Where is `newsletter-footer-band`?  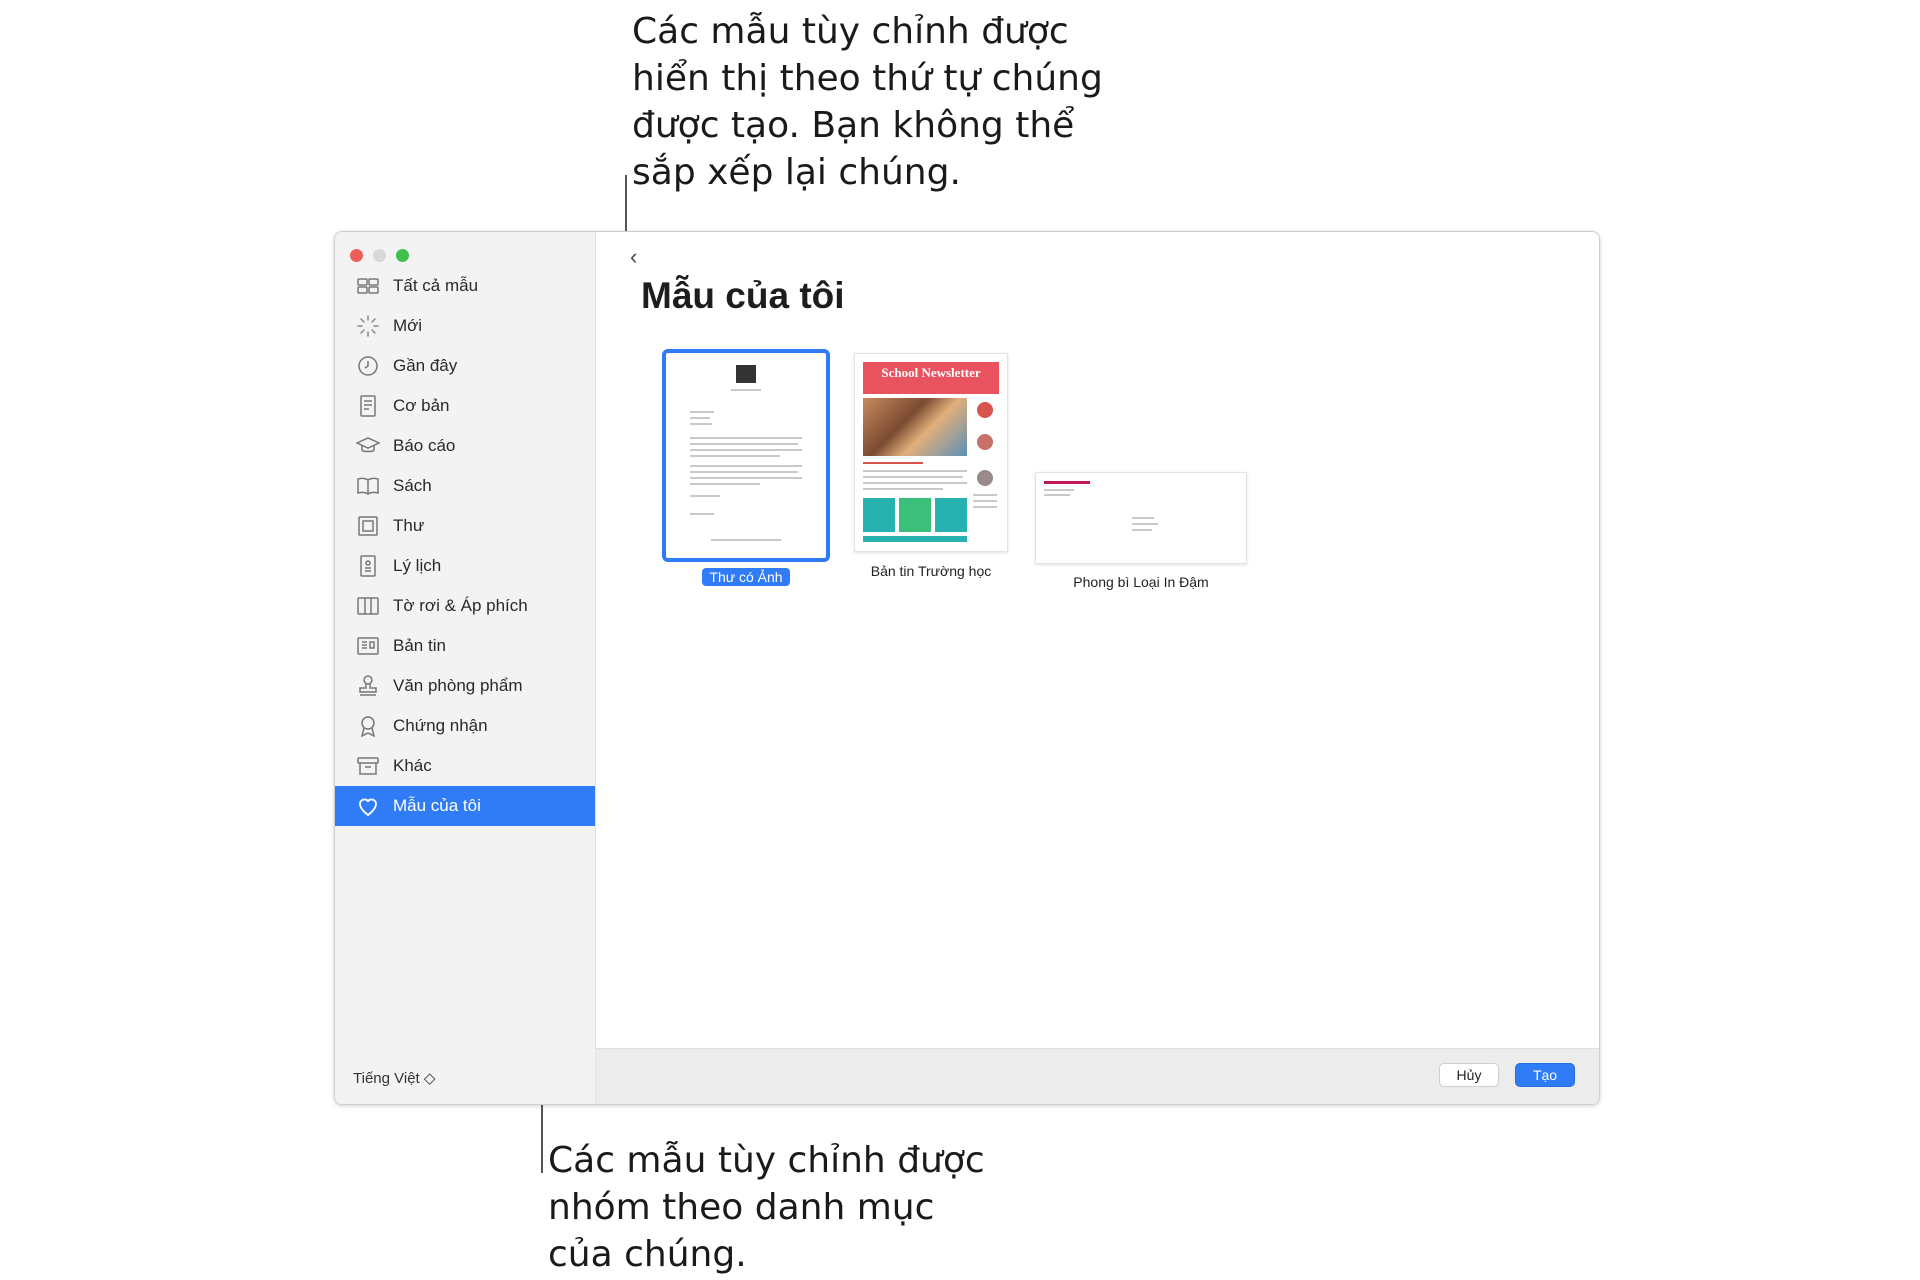 newsletter-footer-band is located at coordinates (915, 539).